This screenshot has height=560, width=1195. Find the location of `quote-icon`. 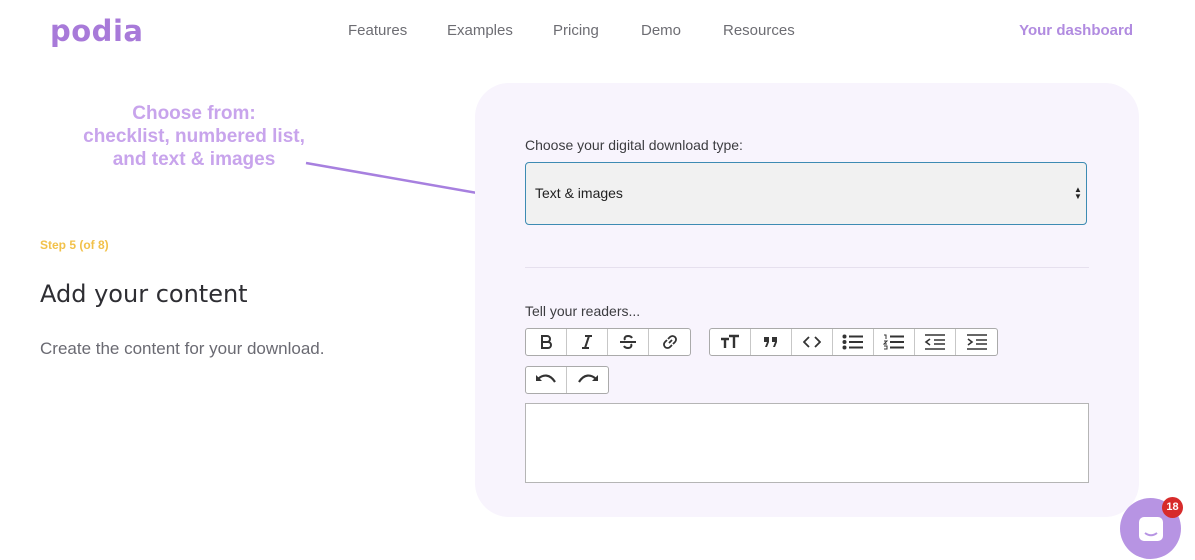

quote-icon is located at coordinates (770, 342).